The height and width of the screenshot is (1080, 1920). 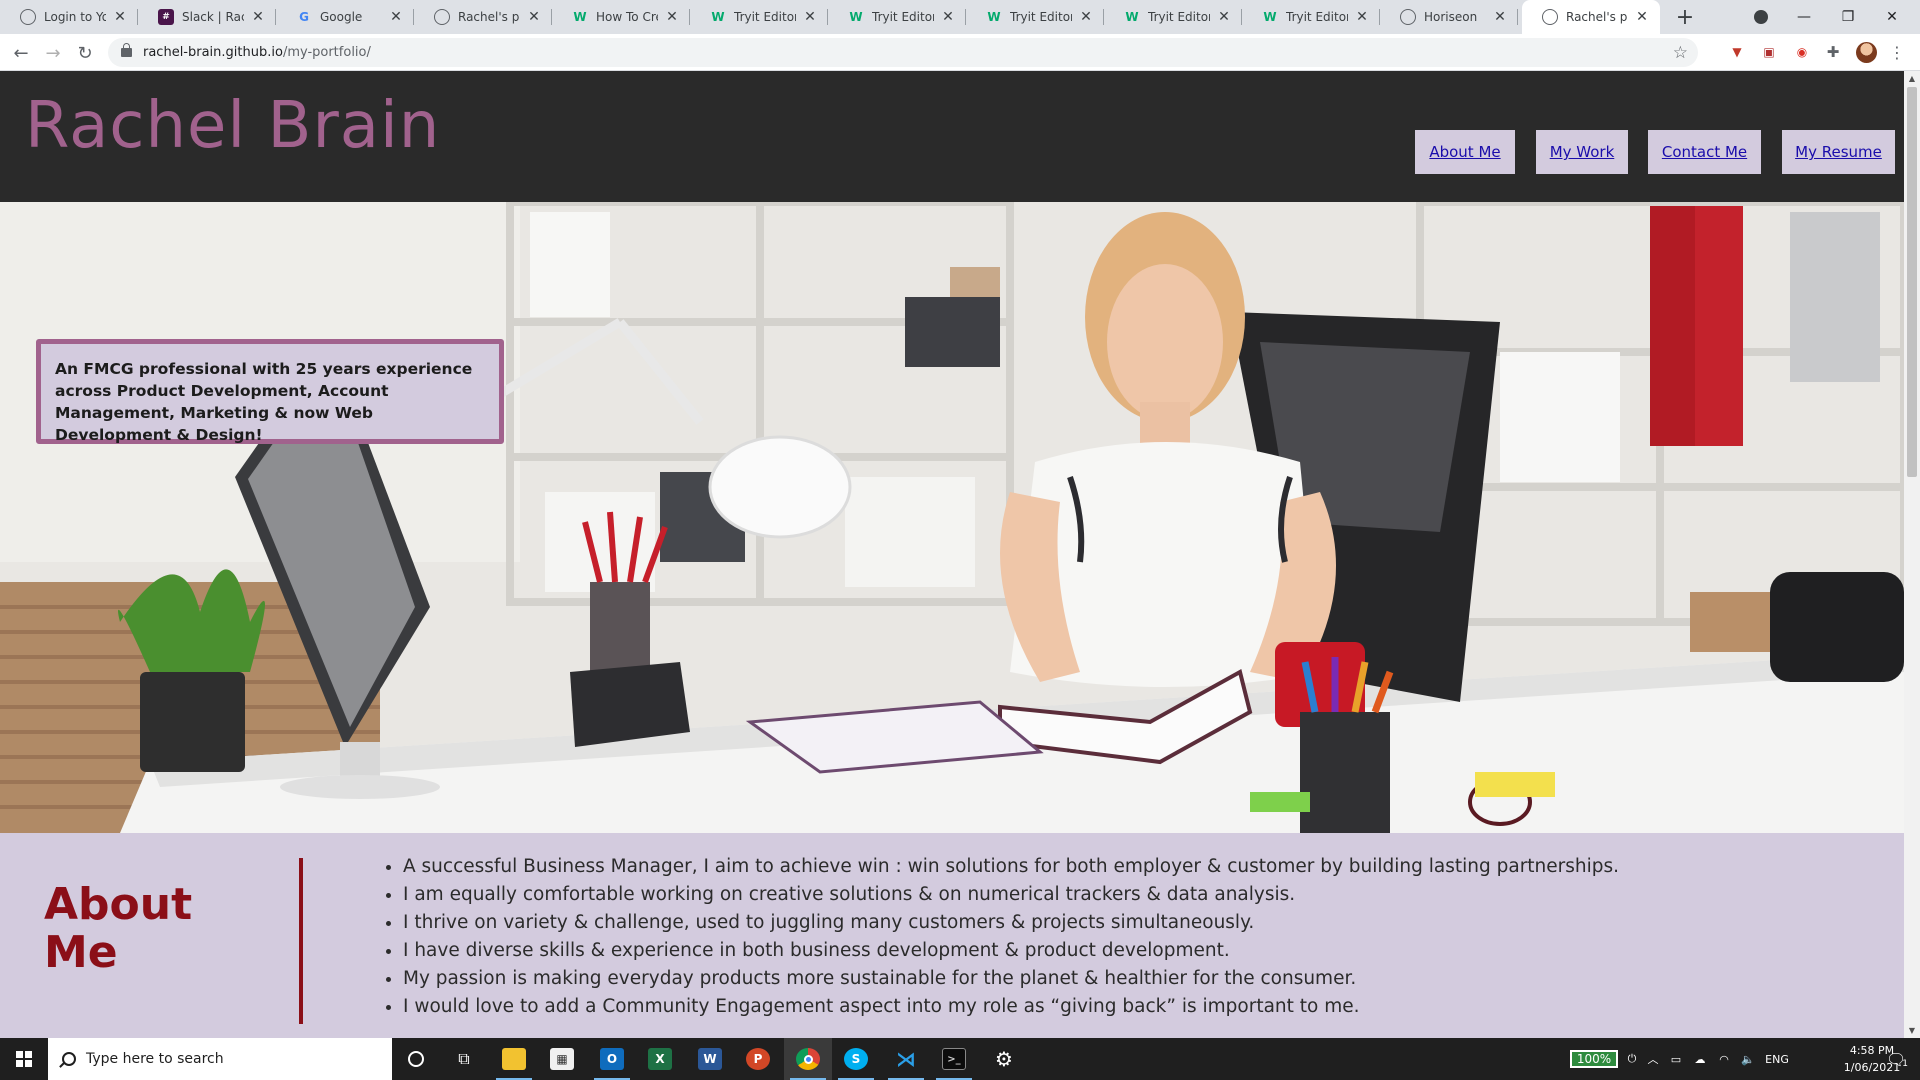 I want to click on w3schools-icon: W, so click(x=856, y=17).